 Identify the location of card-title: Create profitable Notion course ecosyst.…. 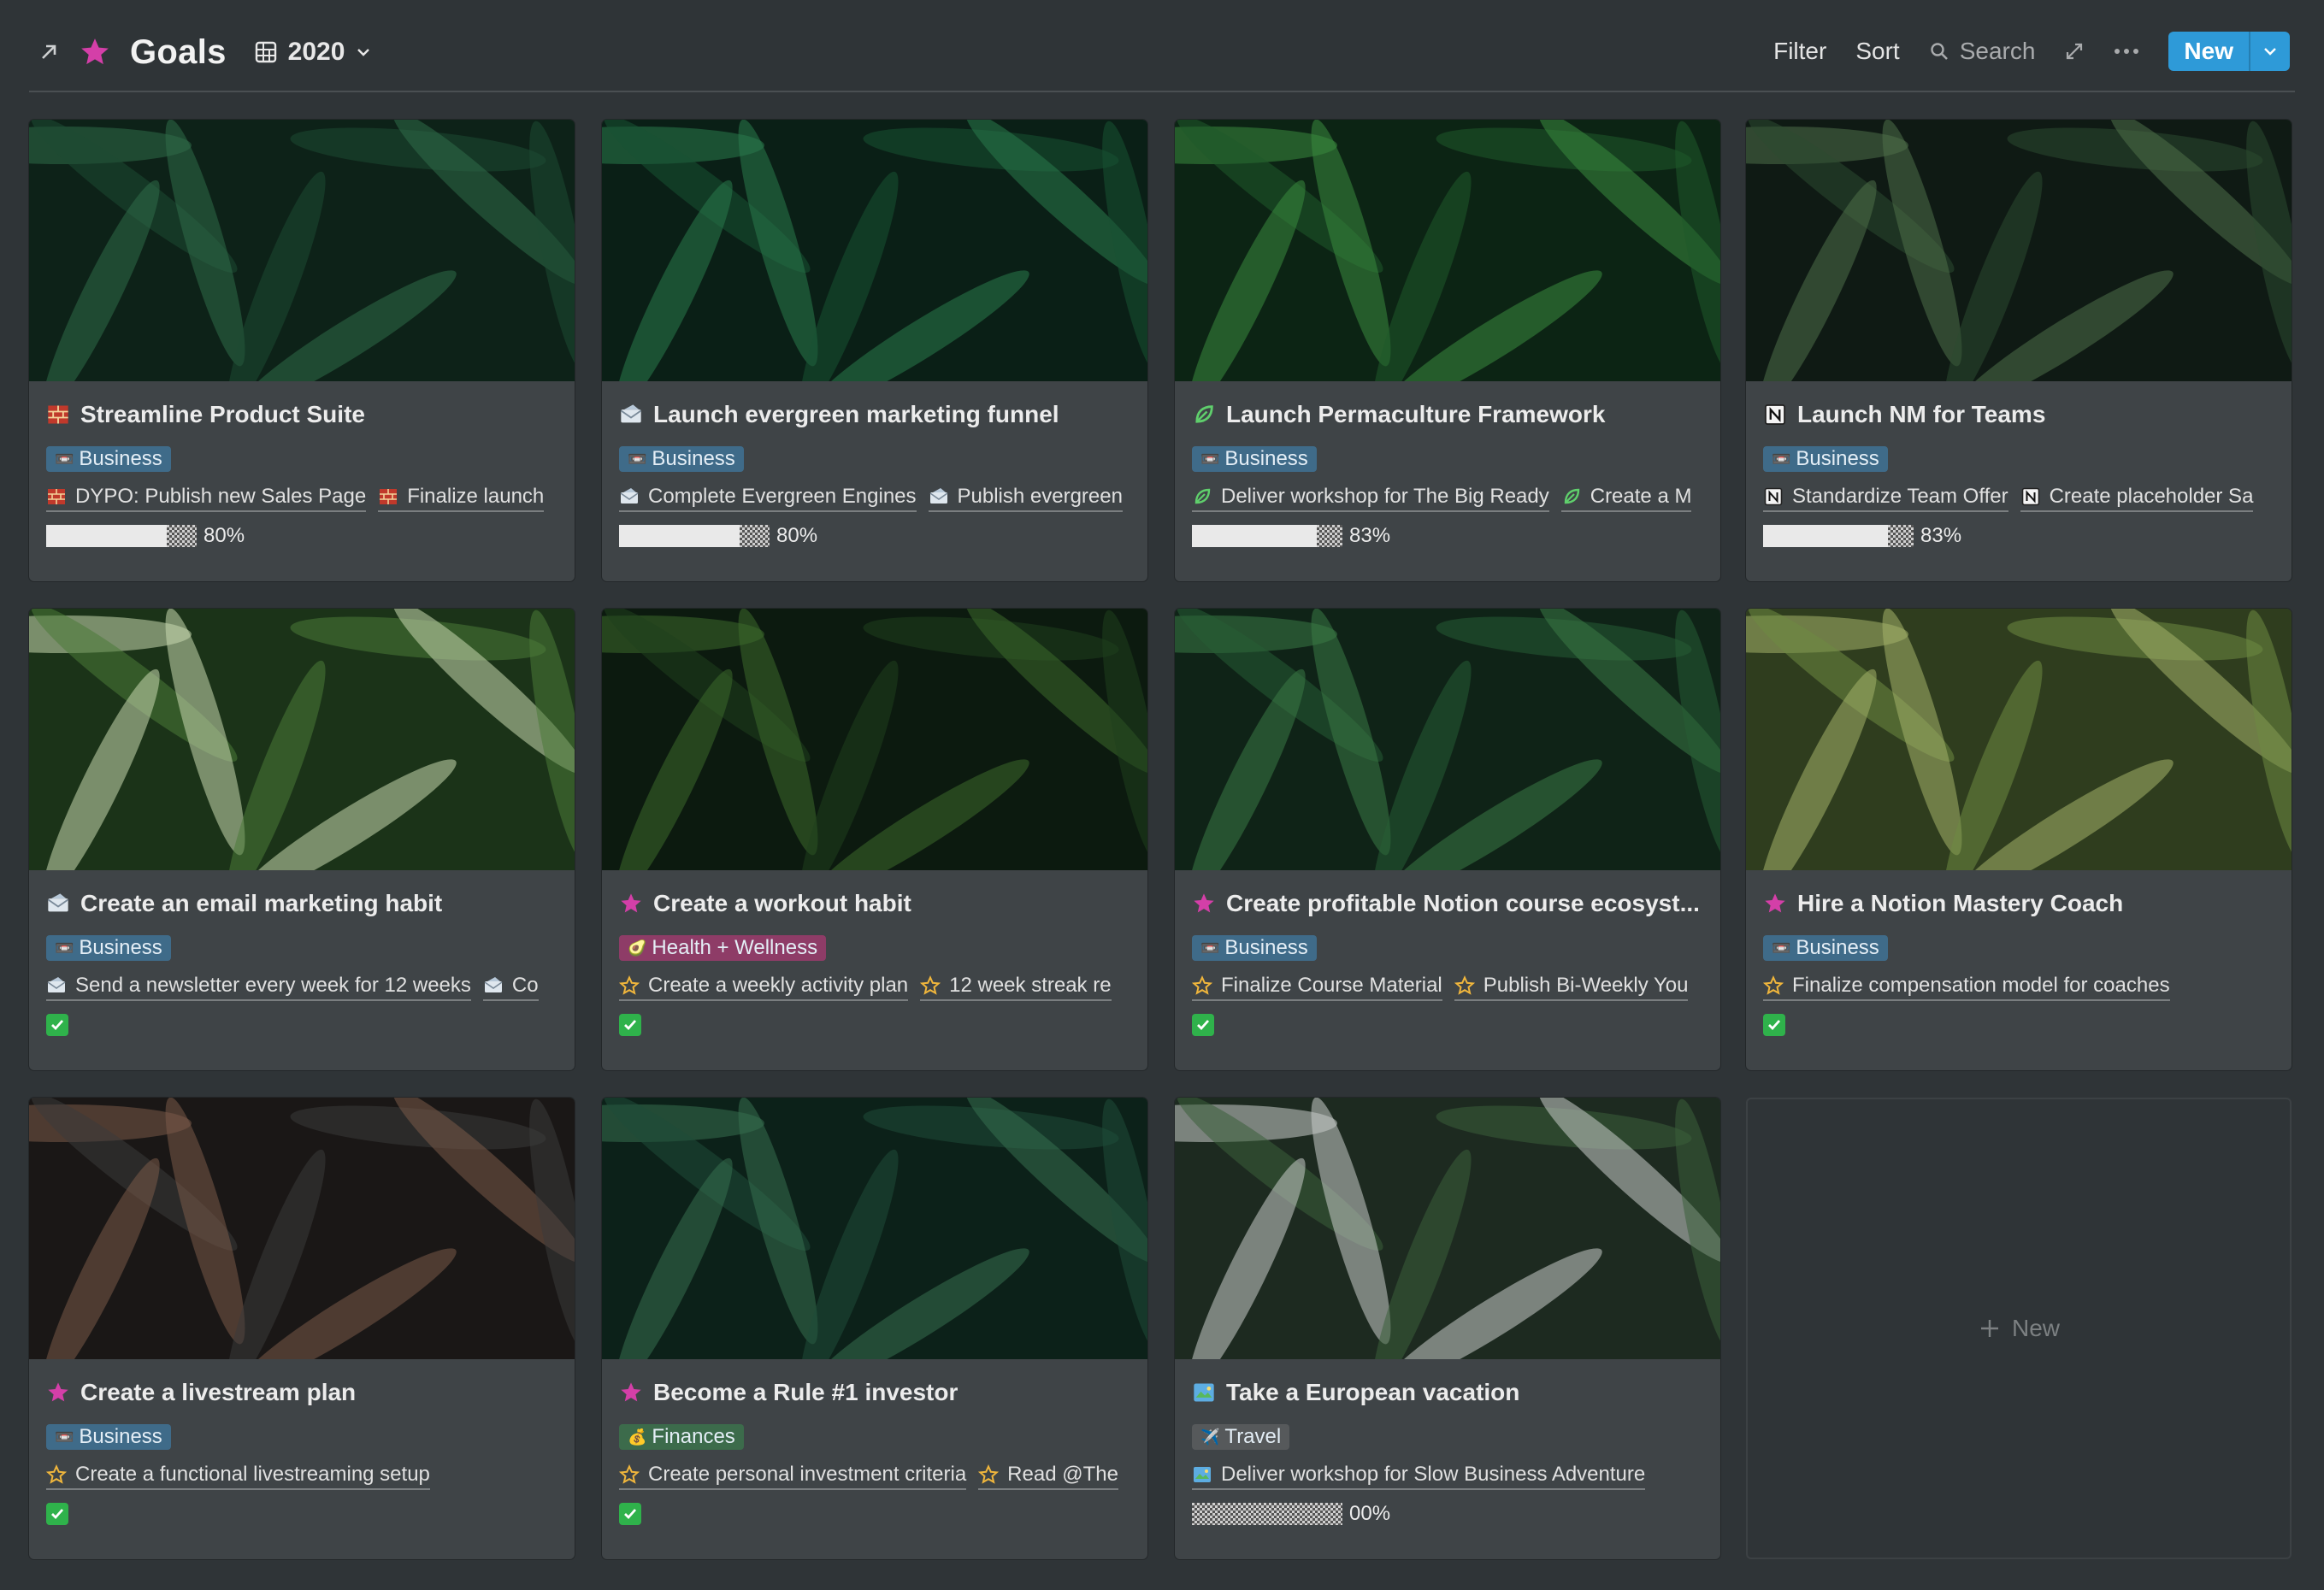
(1446, 904).